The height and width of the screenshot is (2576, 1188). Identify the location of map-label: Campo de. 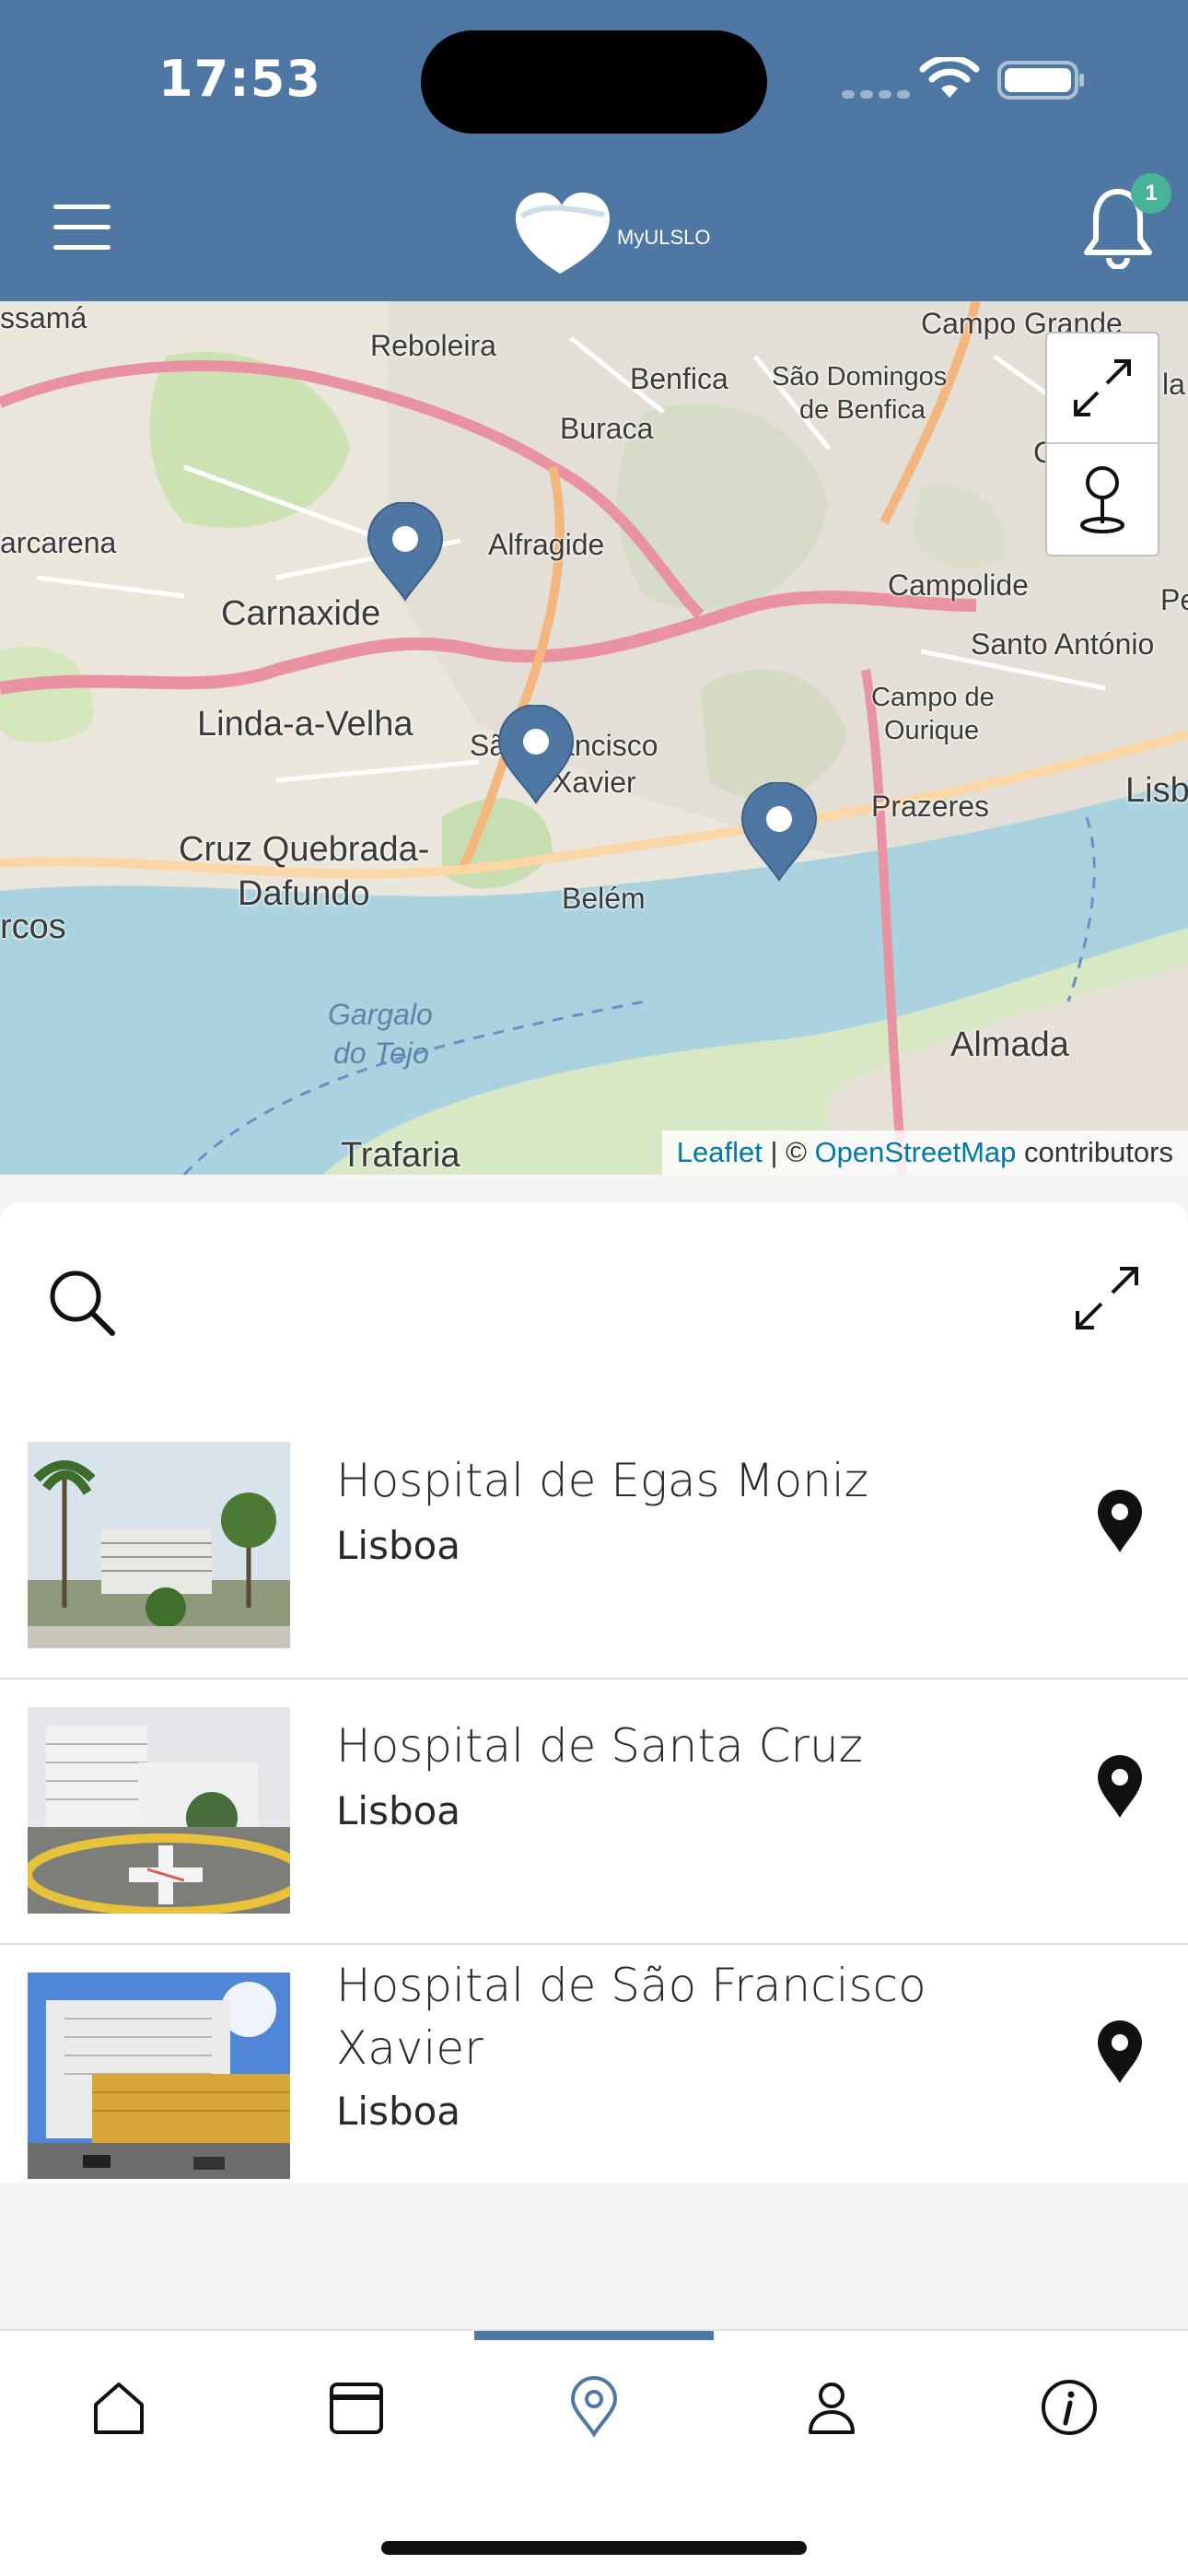
(933, 697).